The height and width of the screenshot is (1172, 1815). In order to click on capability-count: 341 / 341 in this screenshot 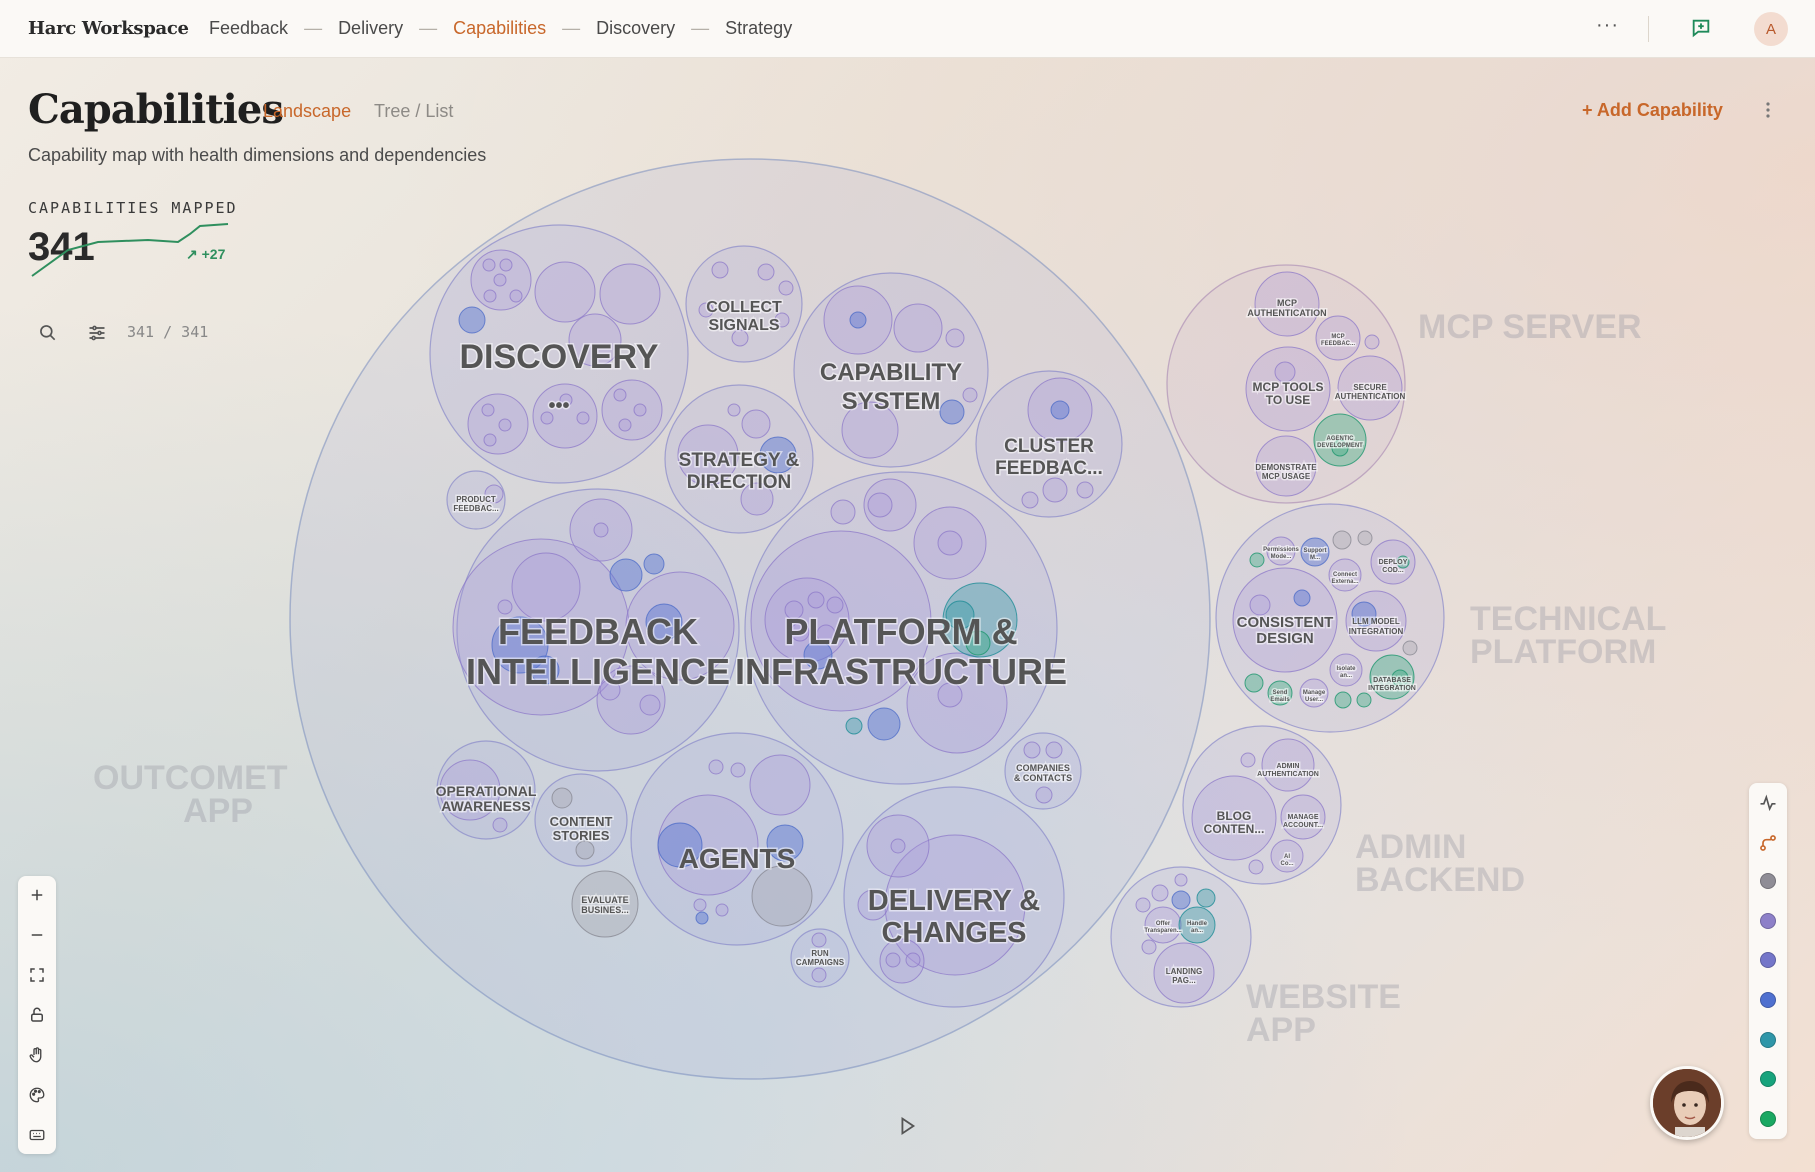, I will do `click(168, 332)`.